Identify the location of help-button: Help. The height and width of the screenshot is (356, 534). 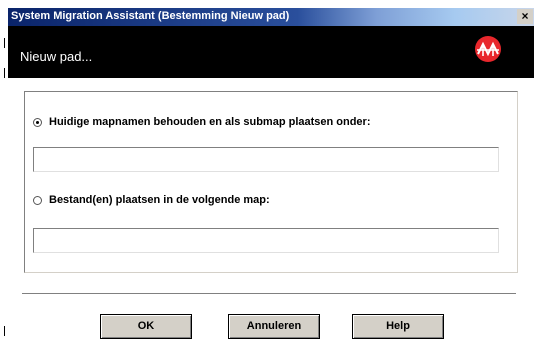
(398, 326).